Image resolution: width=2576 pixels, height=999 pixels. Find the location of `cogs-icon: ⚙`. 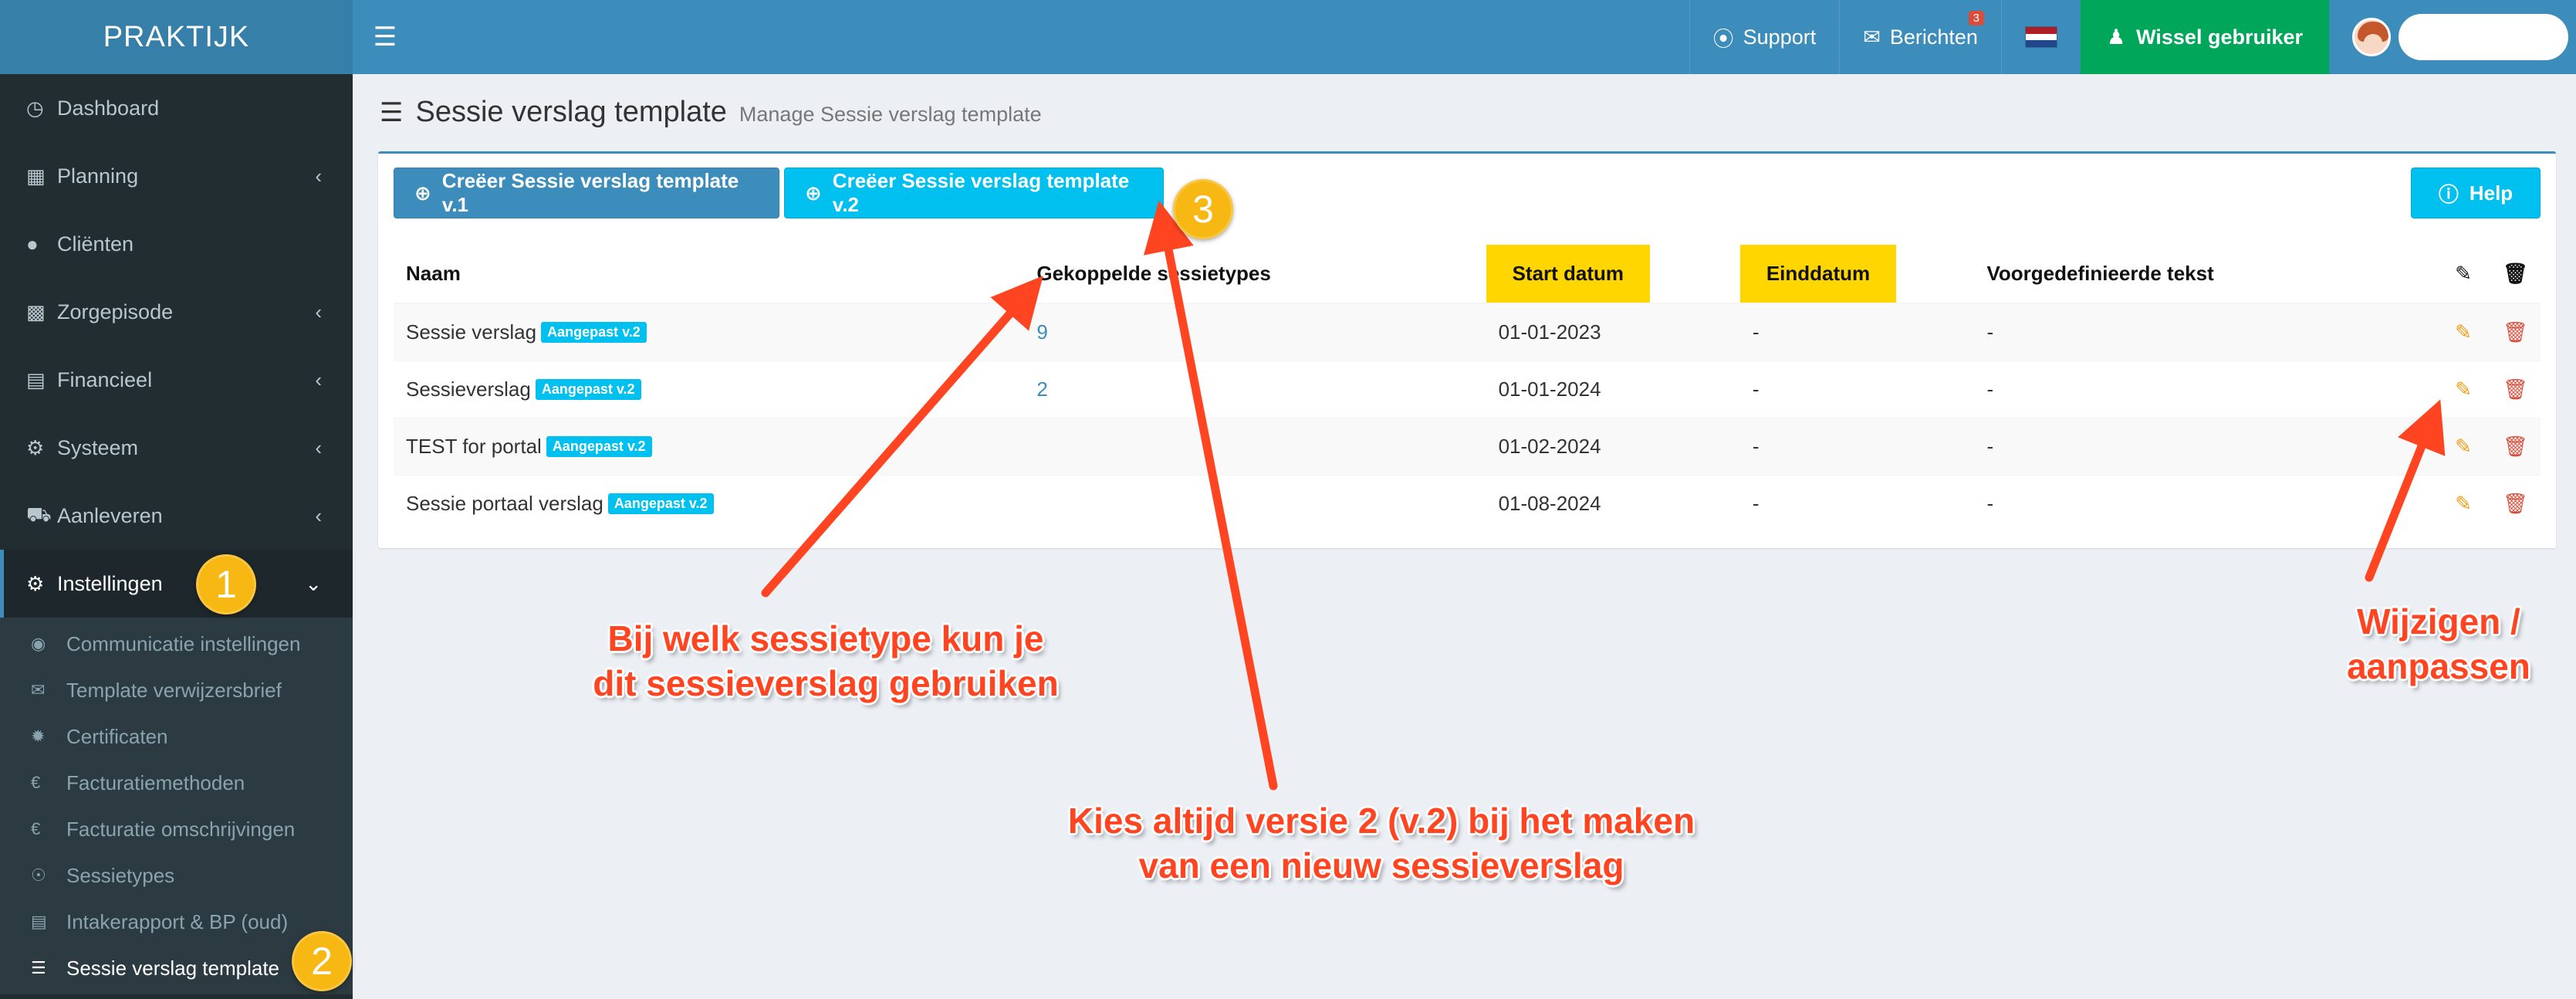

cogs-icon: ⚙ is located at coordinates (35, 447).